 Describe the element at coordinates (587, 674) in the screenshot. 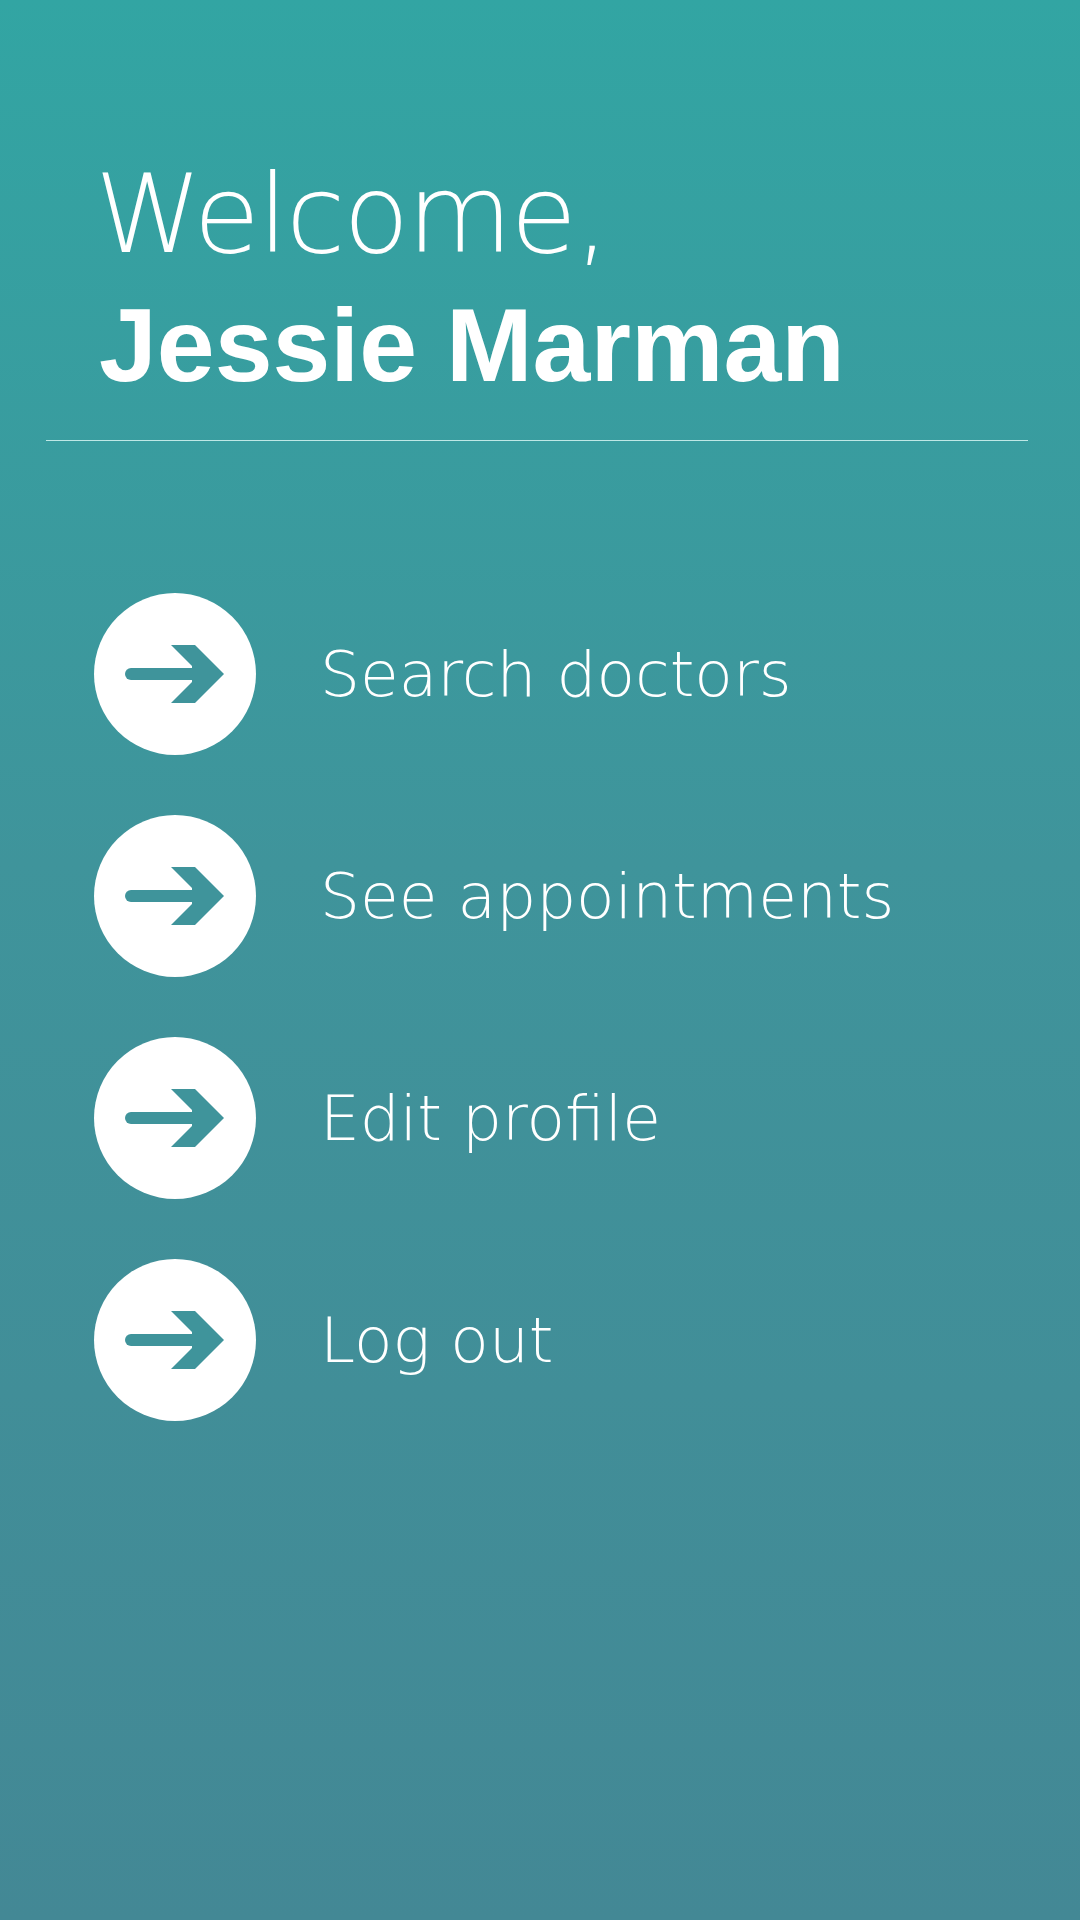

I see `menu-link: Search doctors` at that location.